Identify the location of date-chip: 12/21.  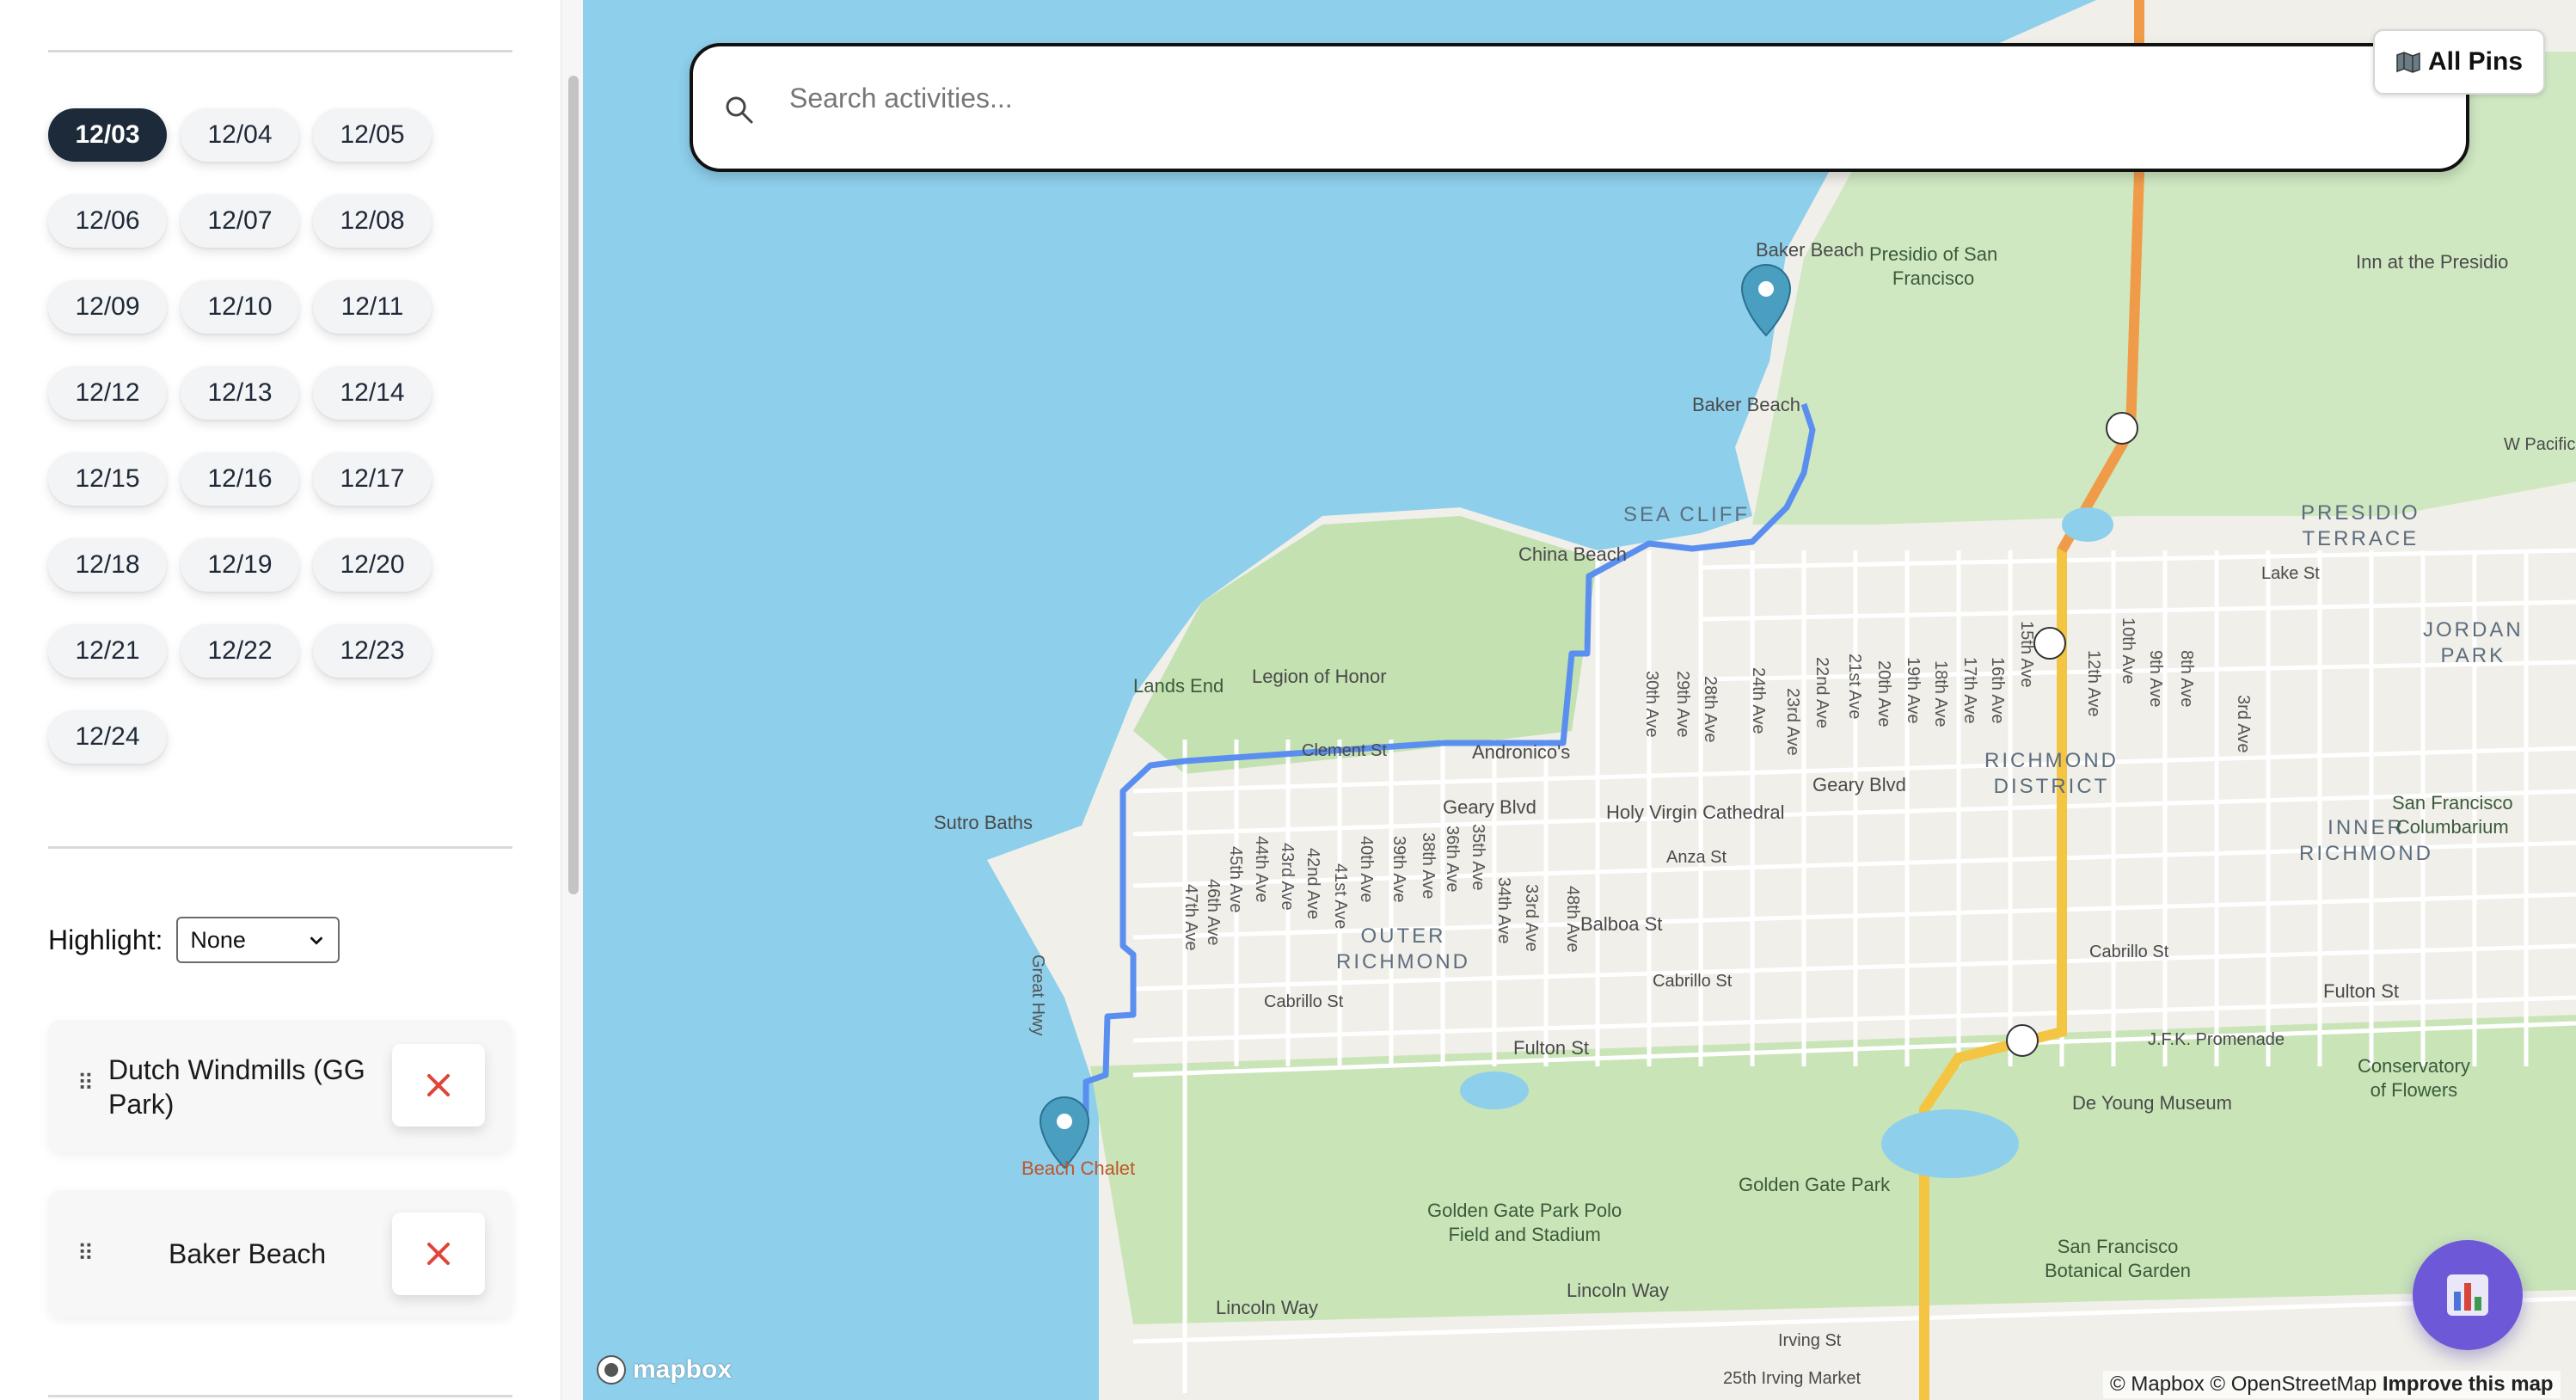
(107, 651).